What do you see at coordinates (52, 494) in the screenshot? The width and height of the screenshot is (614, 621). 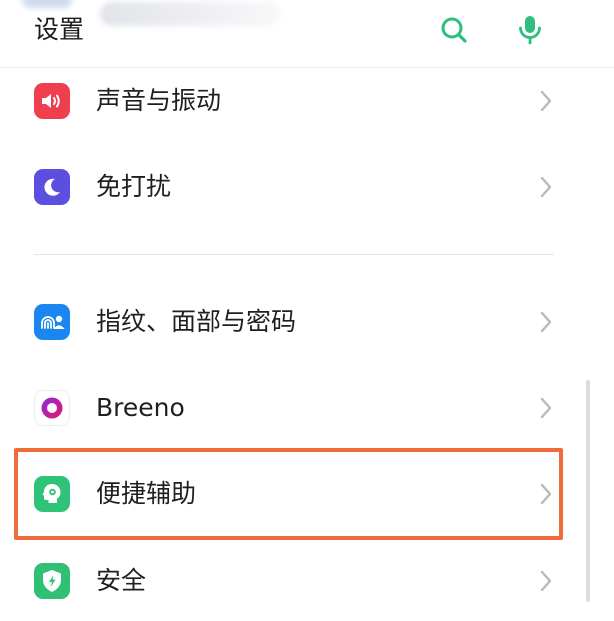 I see `head-assist-icon` at bounding box center [52, 494].